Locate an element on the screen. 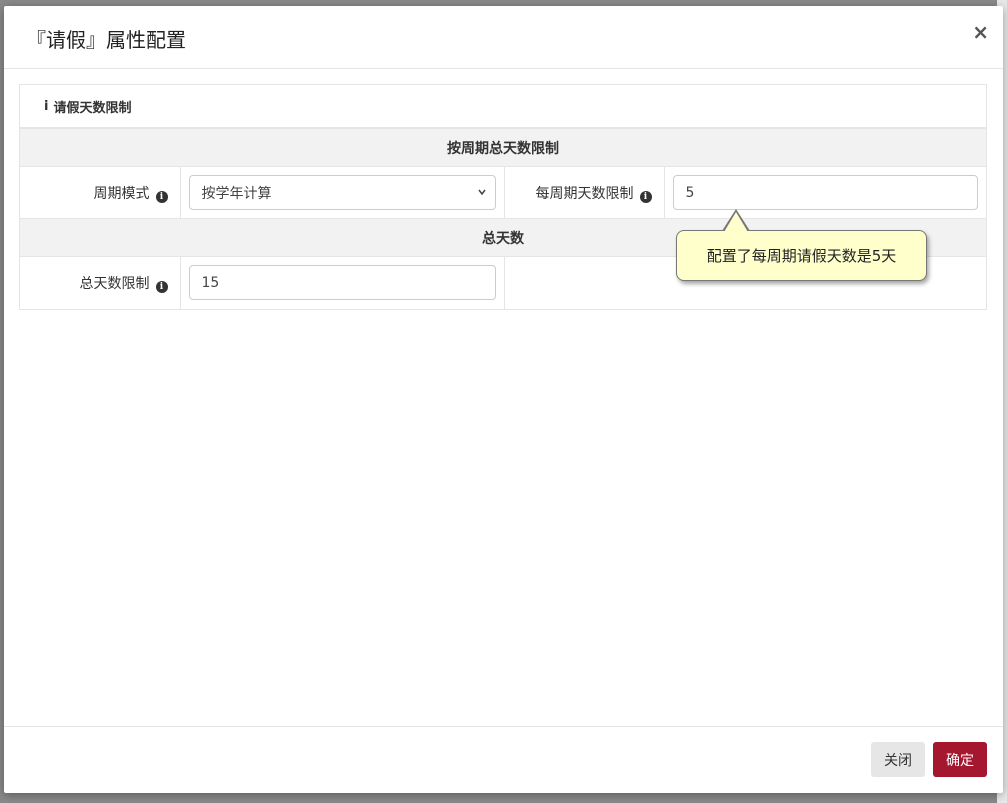 The height and width of the screenshot is (803, 1007). panel-heading: i 请假天数限制 is located at coordinates (503, 106).